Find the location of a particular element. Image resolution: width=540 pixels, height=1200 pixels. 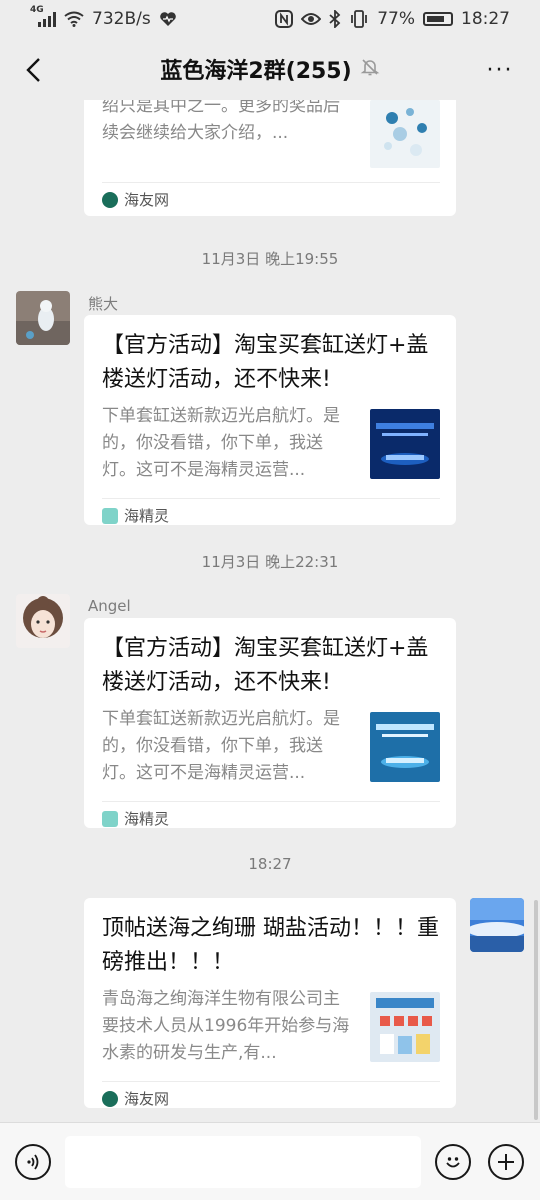

mute-bell-icon is located at coordinates (370, 69).